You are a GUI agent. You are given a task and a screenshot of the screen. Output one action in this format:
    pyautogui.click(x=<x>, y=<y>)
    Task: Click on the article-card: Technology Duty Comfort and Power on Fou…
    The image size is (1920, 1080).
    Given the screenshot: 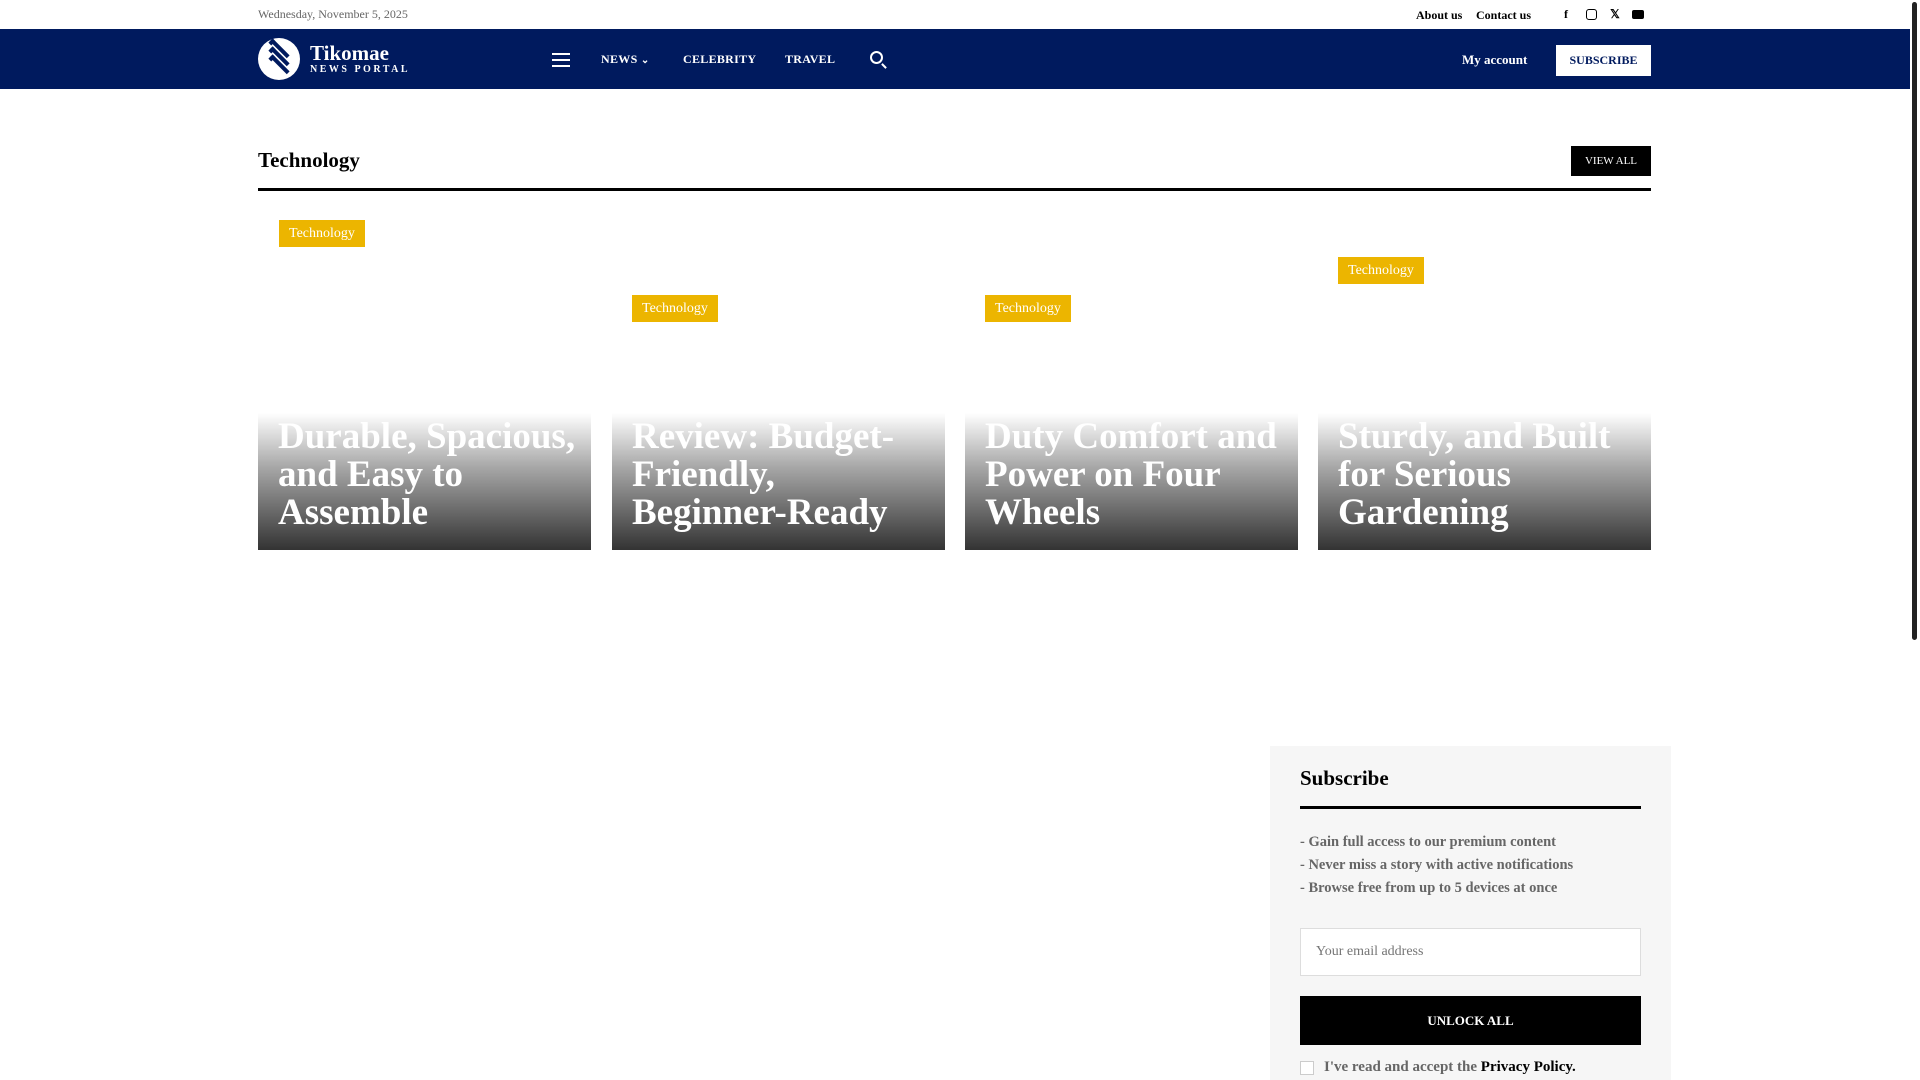 What is the action you would take?
    pyautogui.click(x=1131, y=380)
    